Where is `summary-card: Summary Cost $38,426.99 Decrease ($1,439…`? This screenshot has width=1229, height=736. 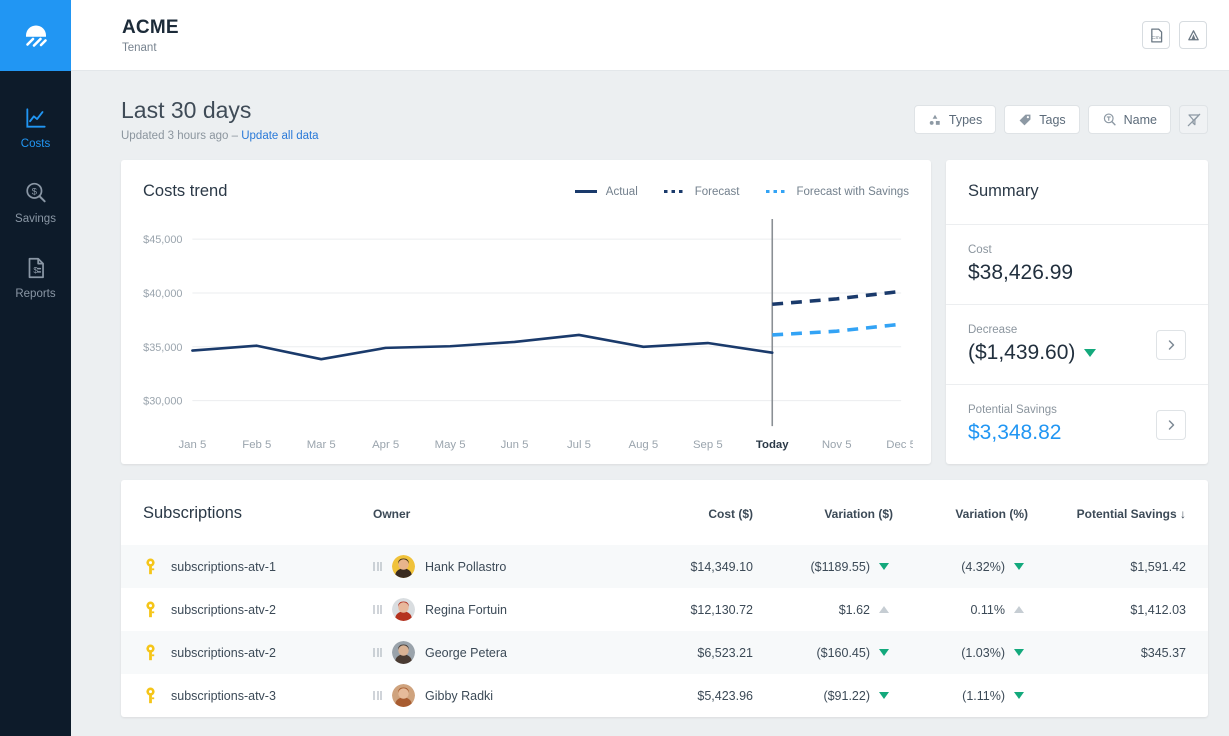
summary-card: Summary Cost $38,426.99 Decrease ($1,439… is located at coordinates (1077, 312).